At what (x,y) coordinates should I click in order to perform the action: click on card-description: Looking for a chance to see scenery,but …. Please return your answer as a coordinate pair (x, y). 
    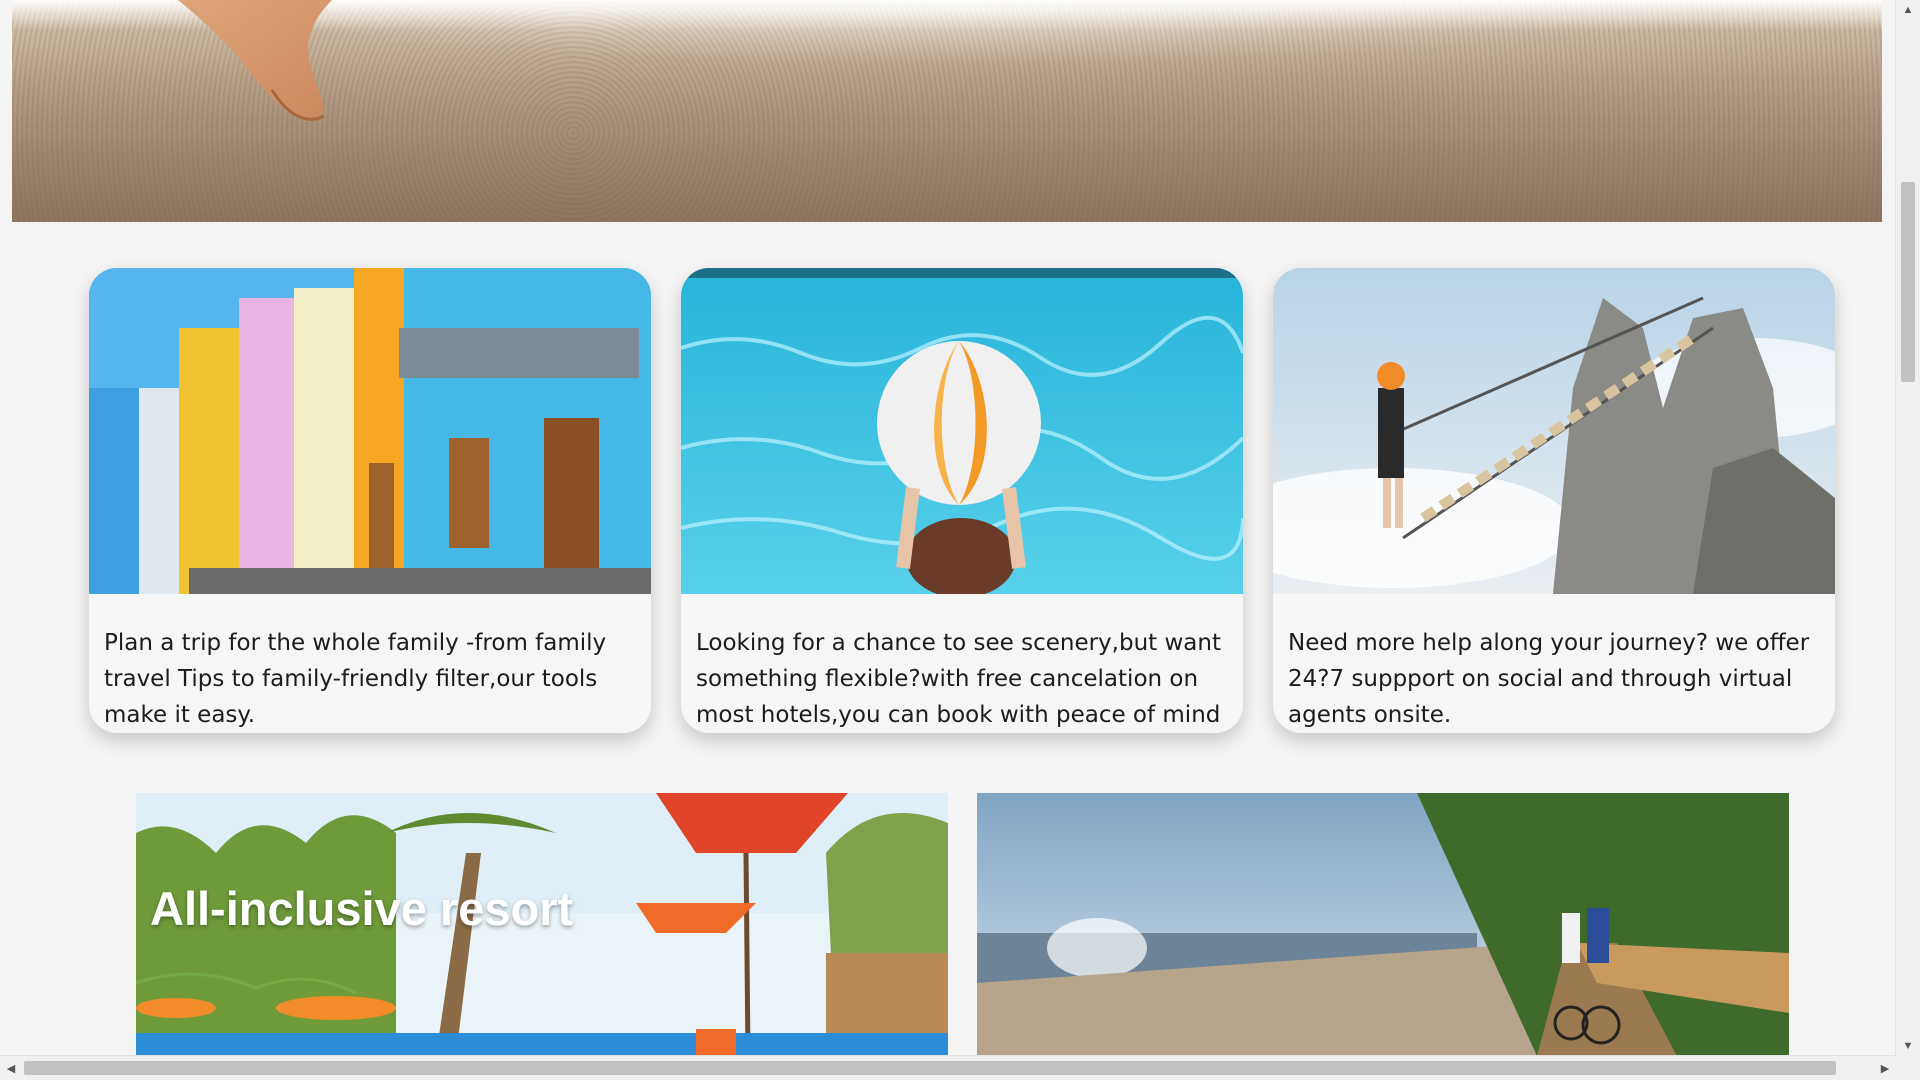
    Looking at the image, I should click on (958, 679).